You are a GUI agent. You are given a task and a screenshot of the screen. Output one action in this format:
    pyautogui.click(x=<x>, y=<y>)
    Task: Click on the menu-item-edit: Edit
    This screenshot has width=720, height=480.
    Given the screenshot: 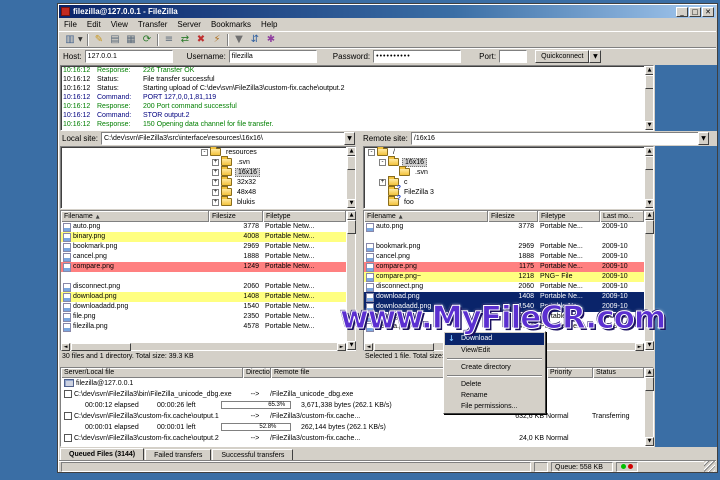 What is the action you would take?
    pyautogui.click(x=94, y=24)
    